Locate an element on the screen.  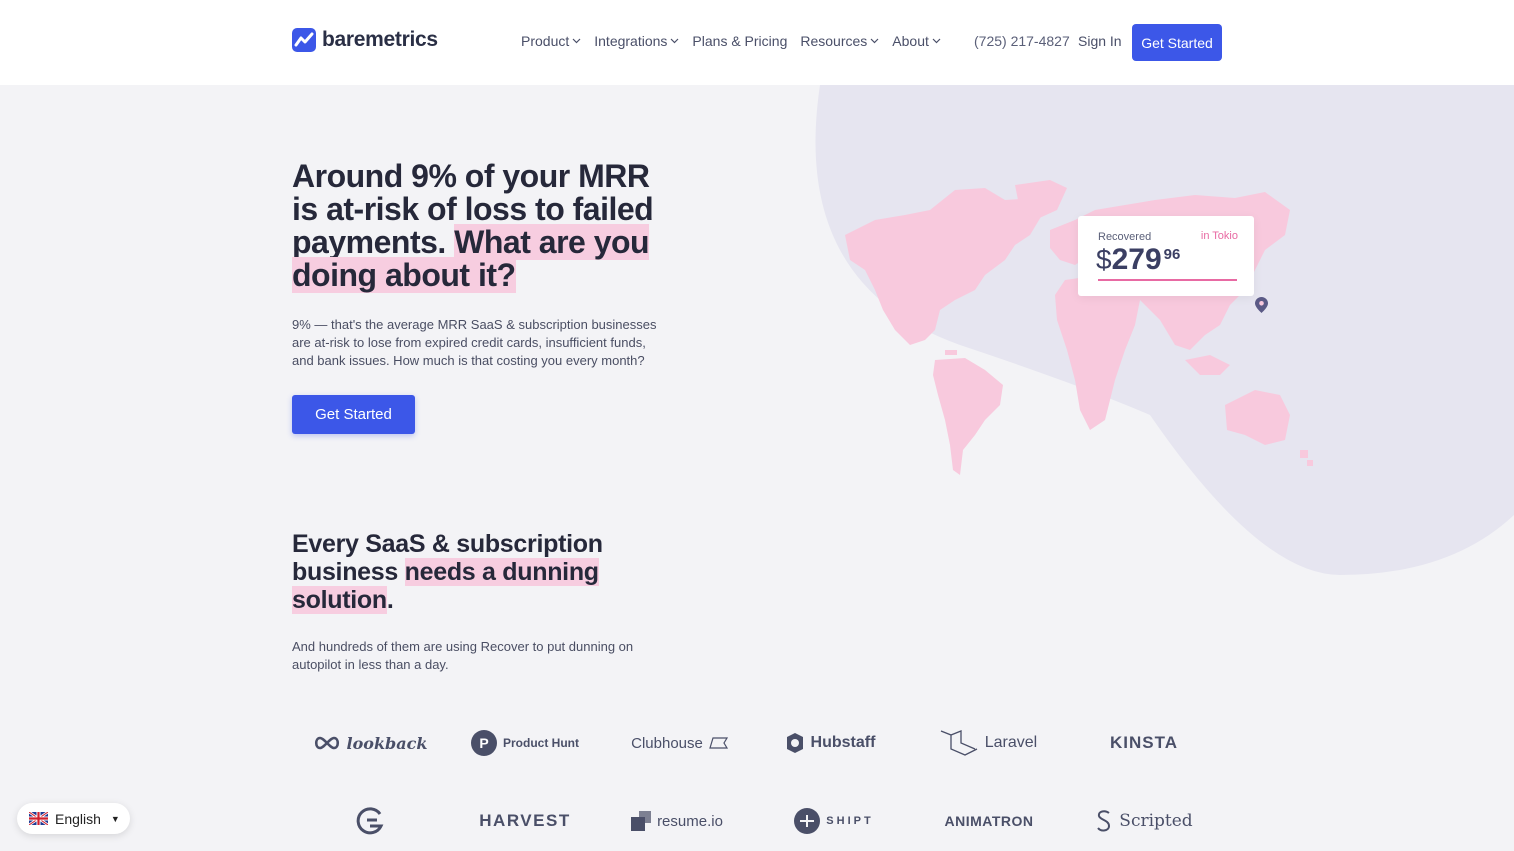
product-hunt-logo: P Product Hunt is located at coordinates (525, 743).